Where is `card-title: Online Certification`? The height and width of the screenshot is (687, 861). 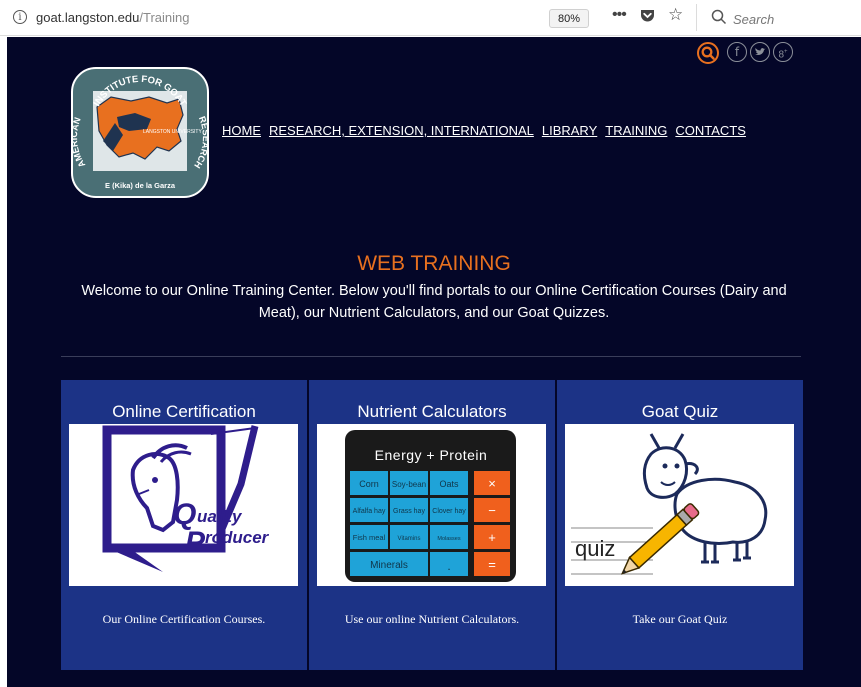
card-title: Online Certification is located at coordinates (184, 411).